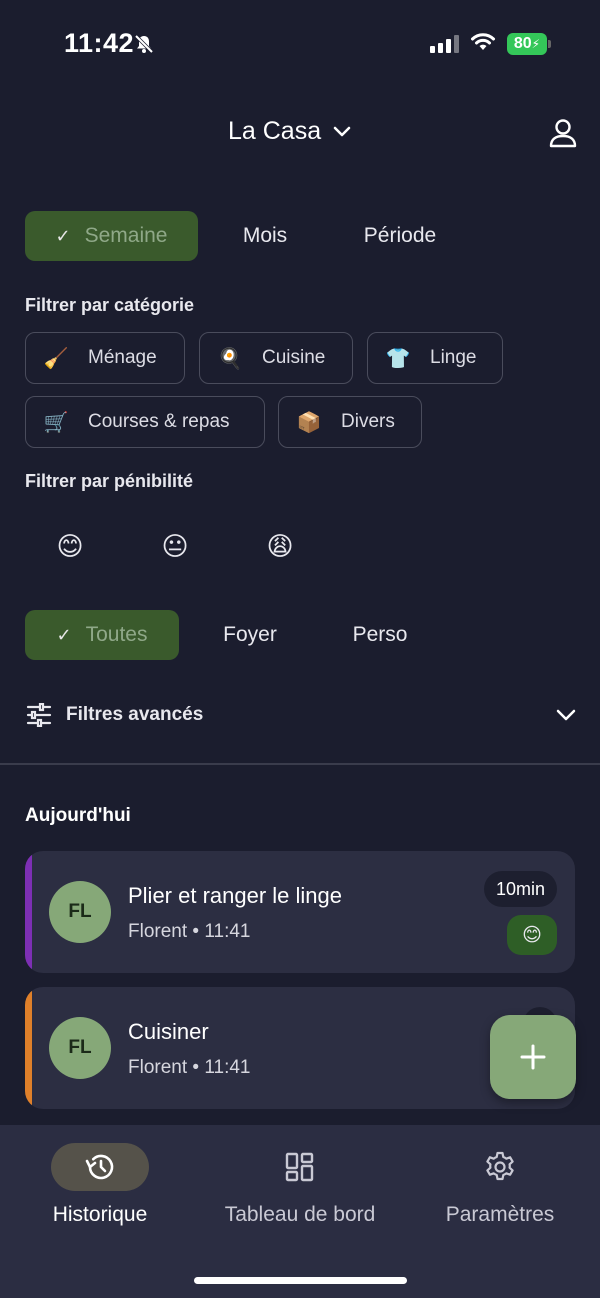  I want to click on penibility-hard-button: 😩, so click(280, 546).